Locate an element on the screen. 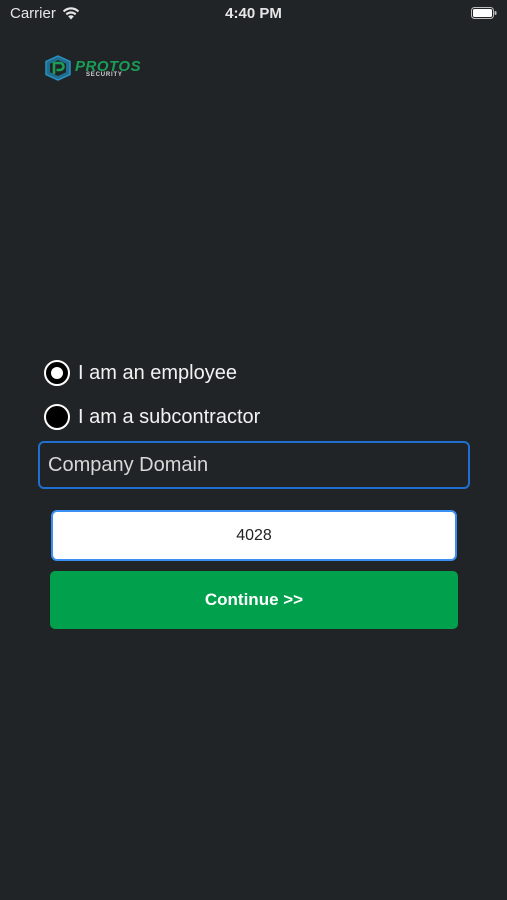  radio-employee: I am an employee is located at coordinates (140, 373).